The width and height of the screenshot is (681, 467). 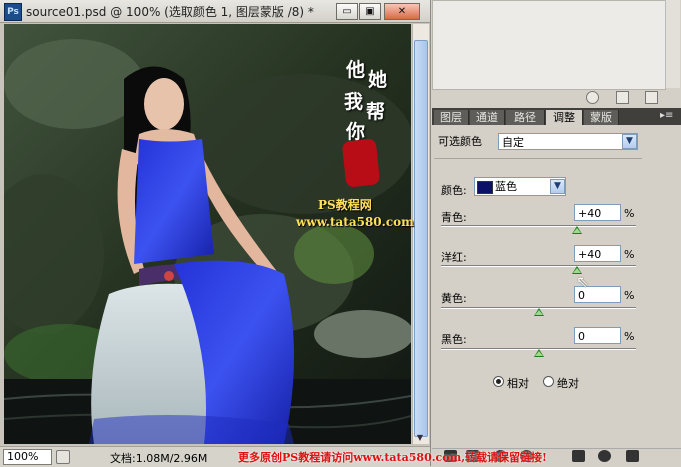 I want to click on slider-label-black: 黑色:, so click(x=454, y=339).